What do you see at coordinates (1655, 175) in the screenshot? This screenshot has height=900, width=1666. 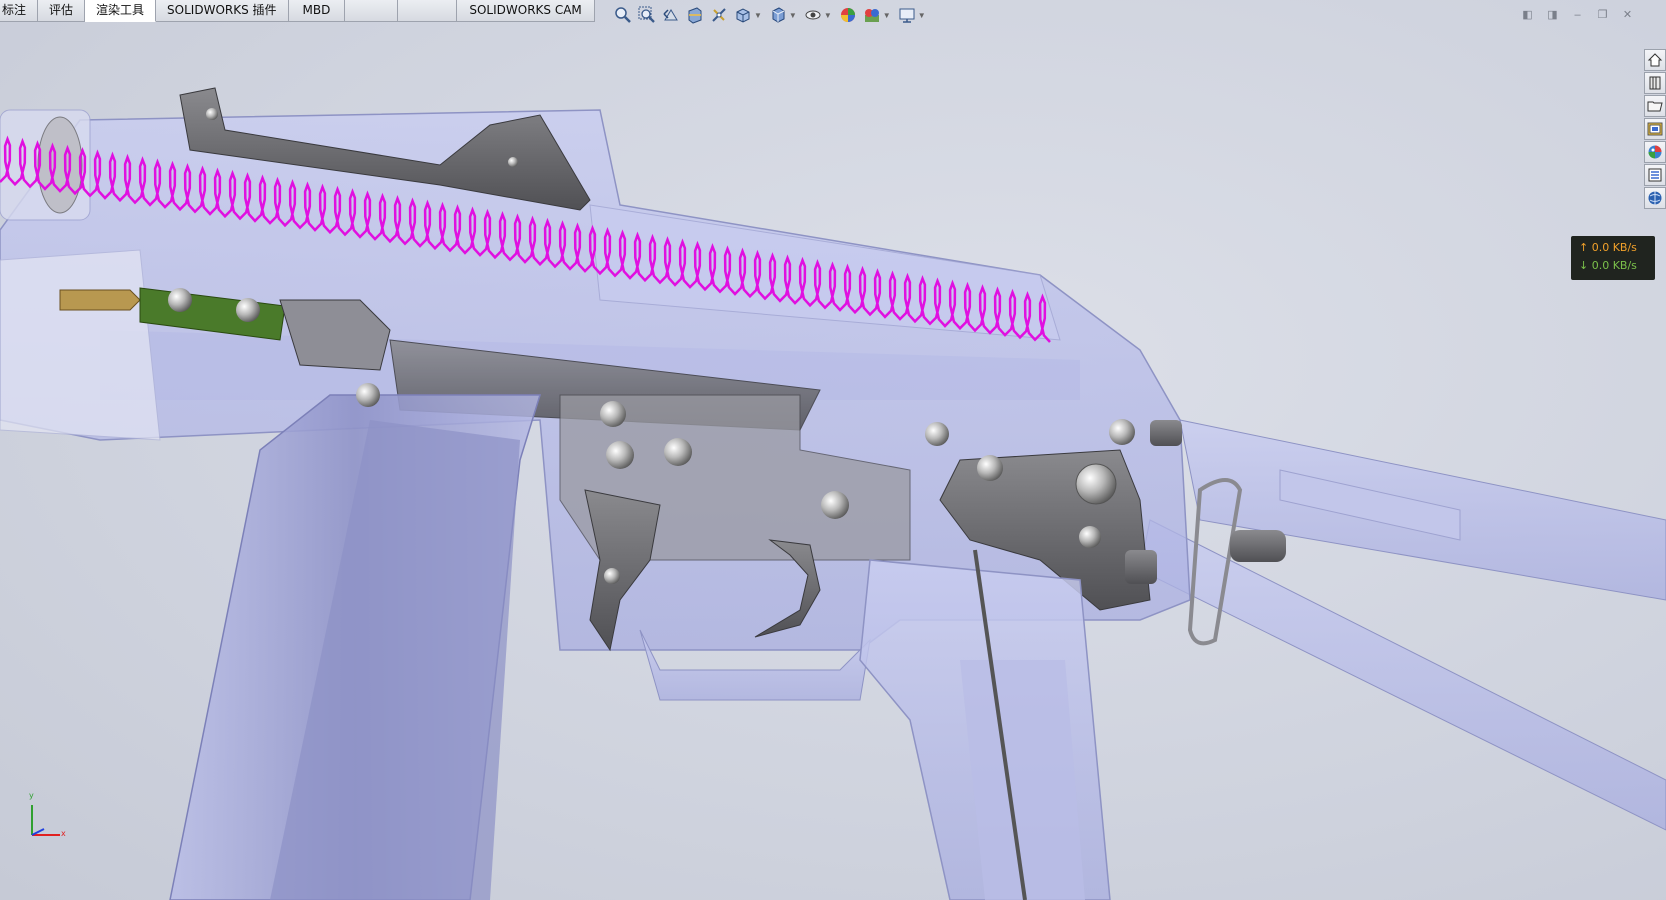 I see `custom-properties-icon` at bounding box center [1655, 175].